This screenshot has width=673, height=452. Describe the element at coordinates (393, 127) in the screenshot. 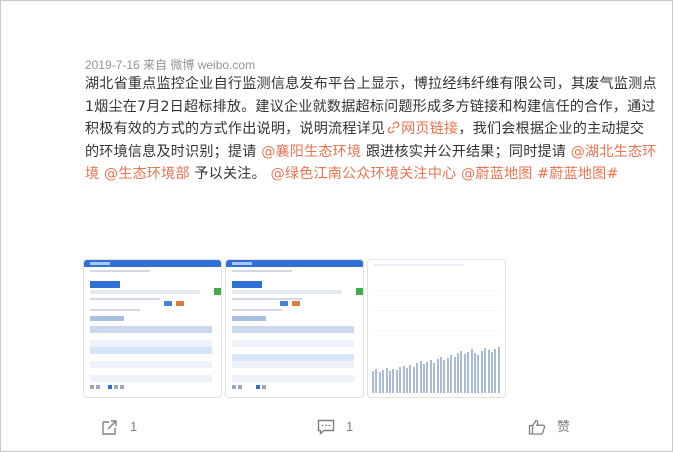

I see `link-icon` at that location.